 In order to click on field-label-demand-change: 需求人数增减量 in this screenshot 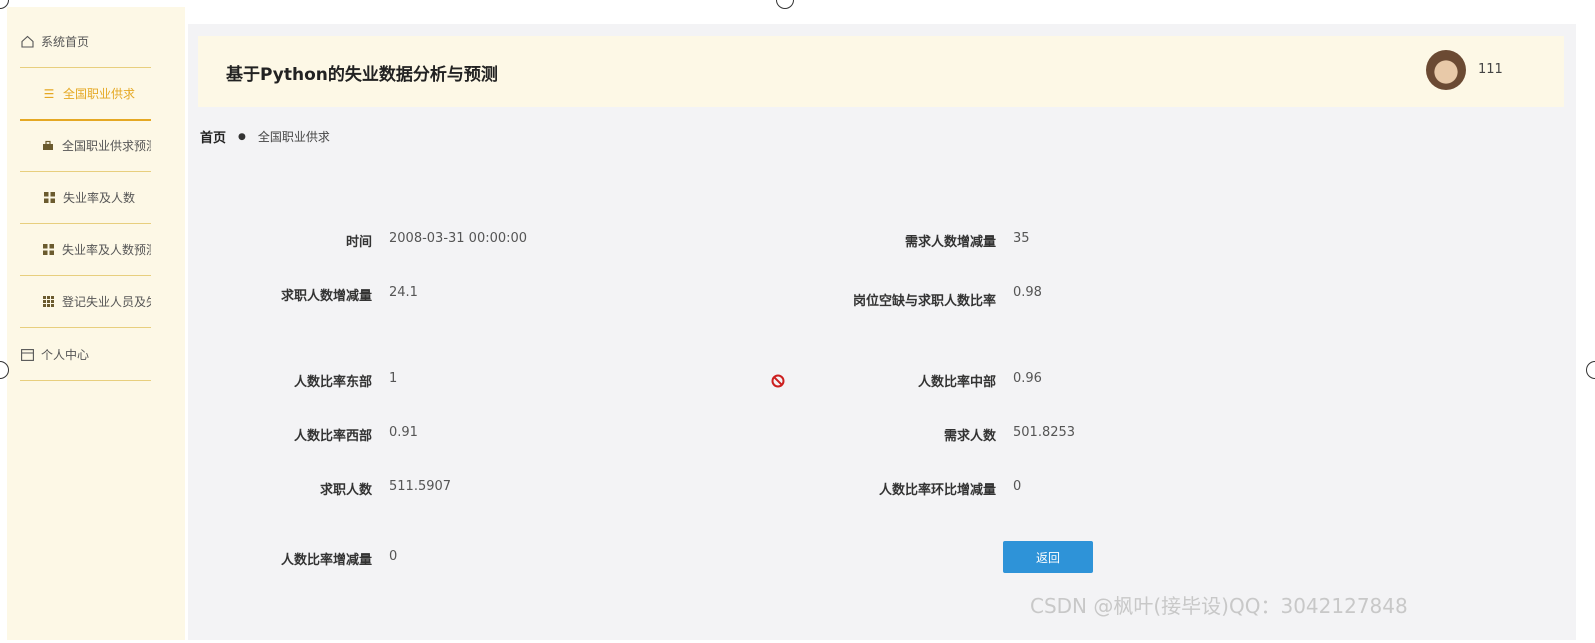, I will do `click(950, 242)`.